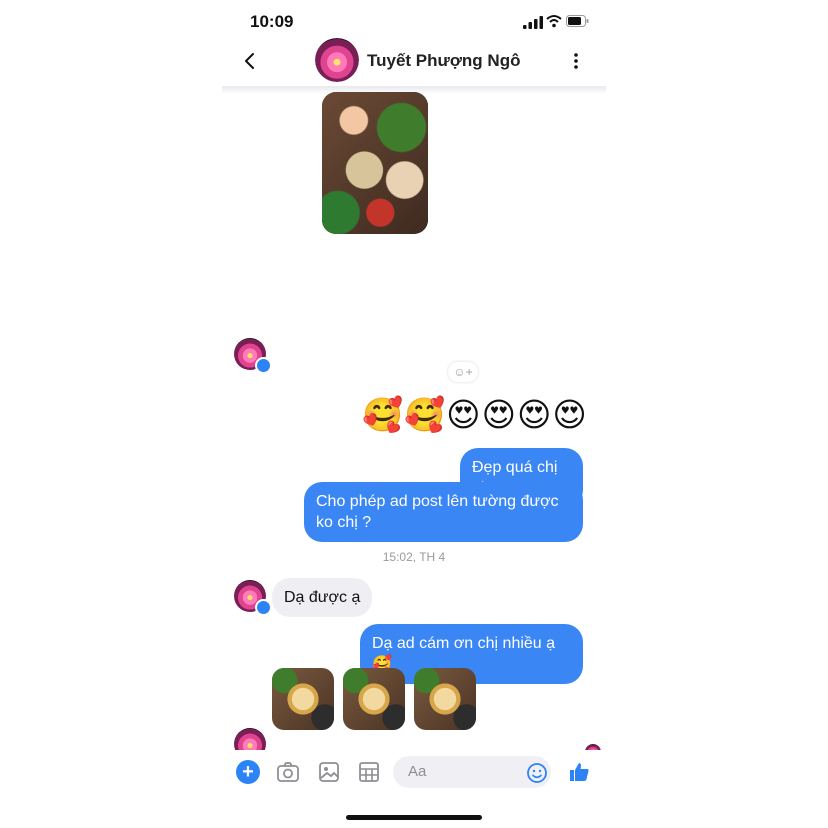 The image size is (828, 828). I want to click on contact-avatar, so click(337, 60).